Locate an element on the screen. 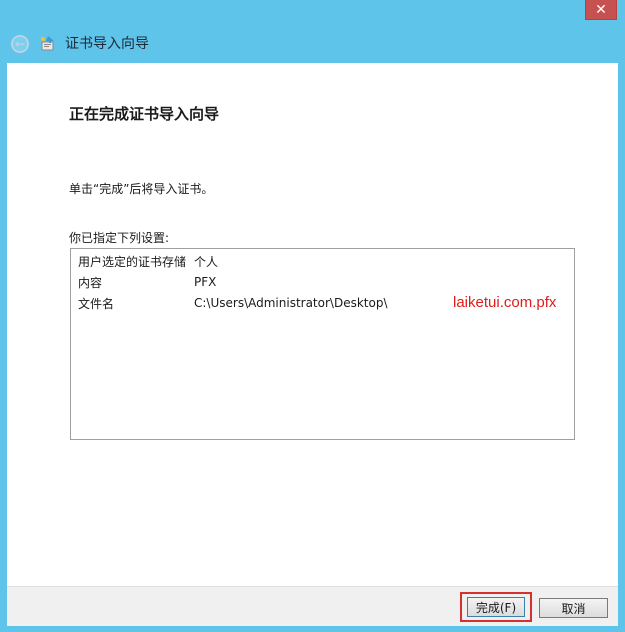 The height and width of the screenshot is (632, 625). settings-row-store: 用户选定的证书存储 个人 is located at coordinates (323, 261).